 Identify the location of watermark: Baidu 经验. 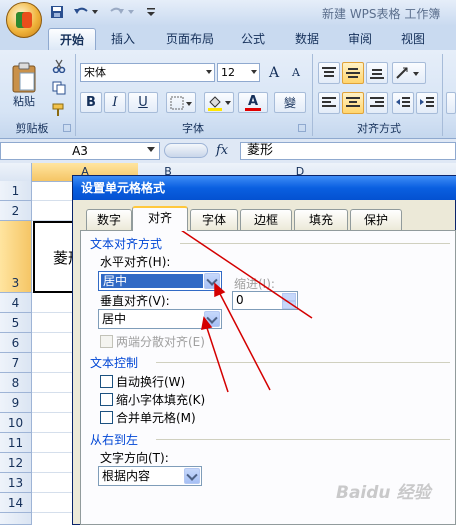
(383, 493).